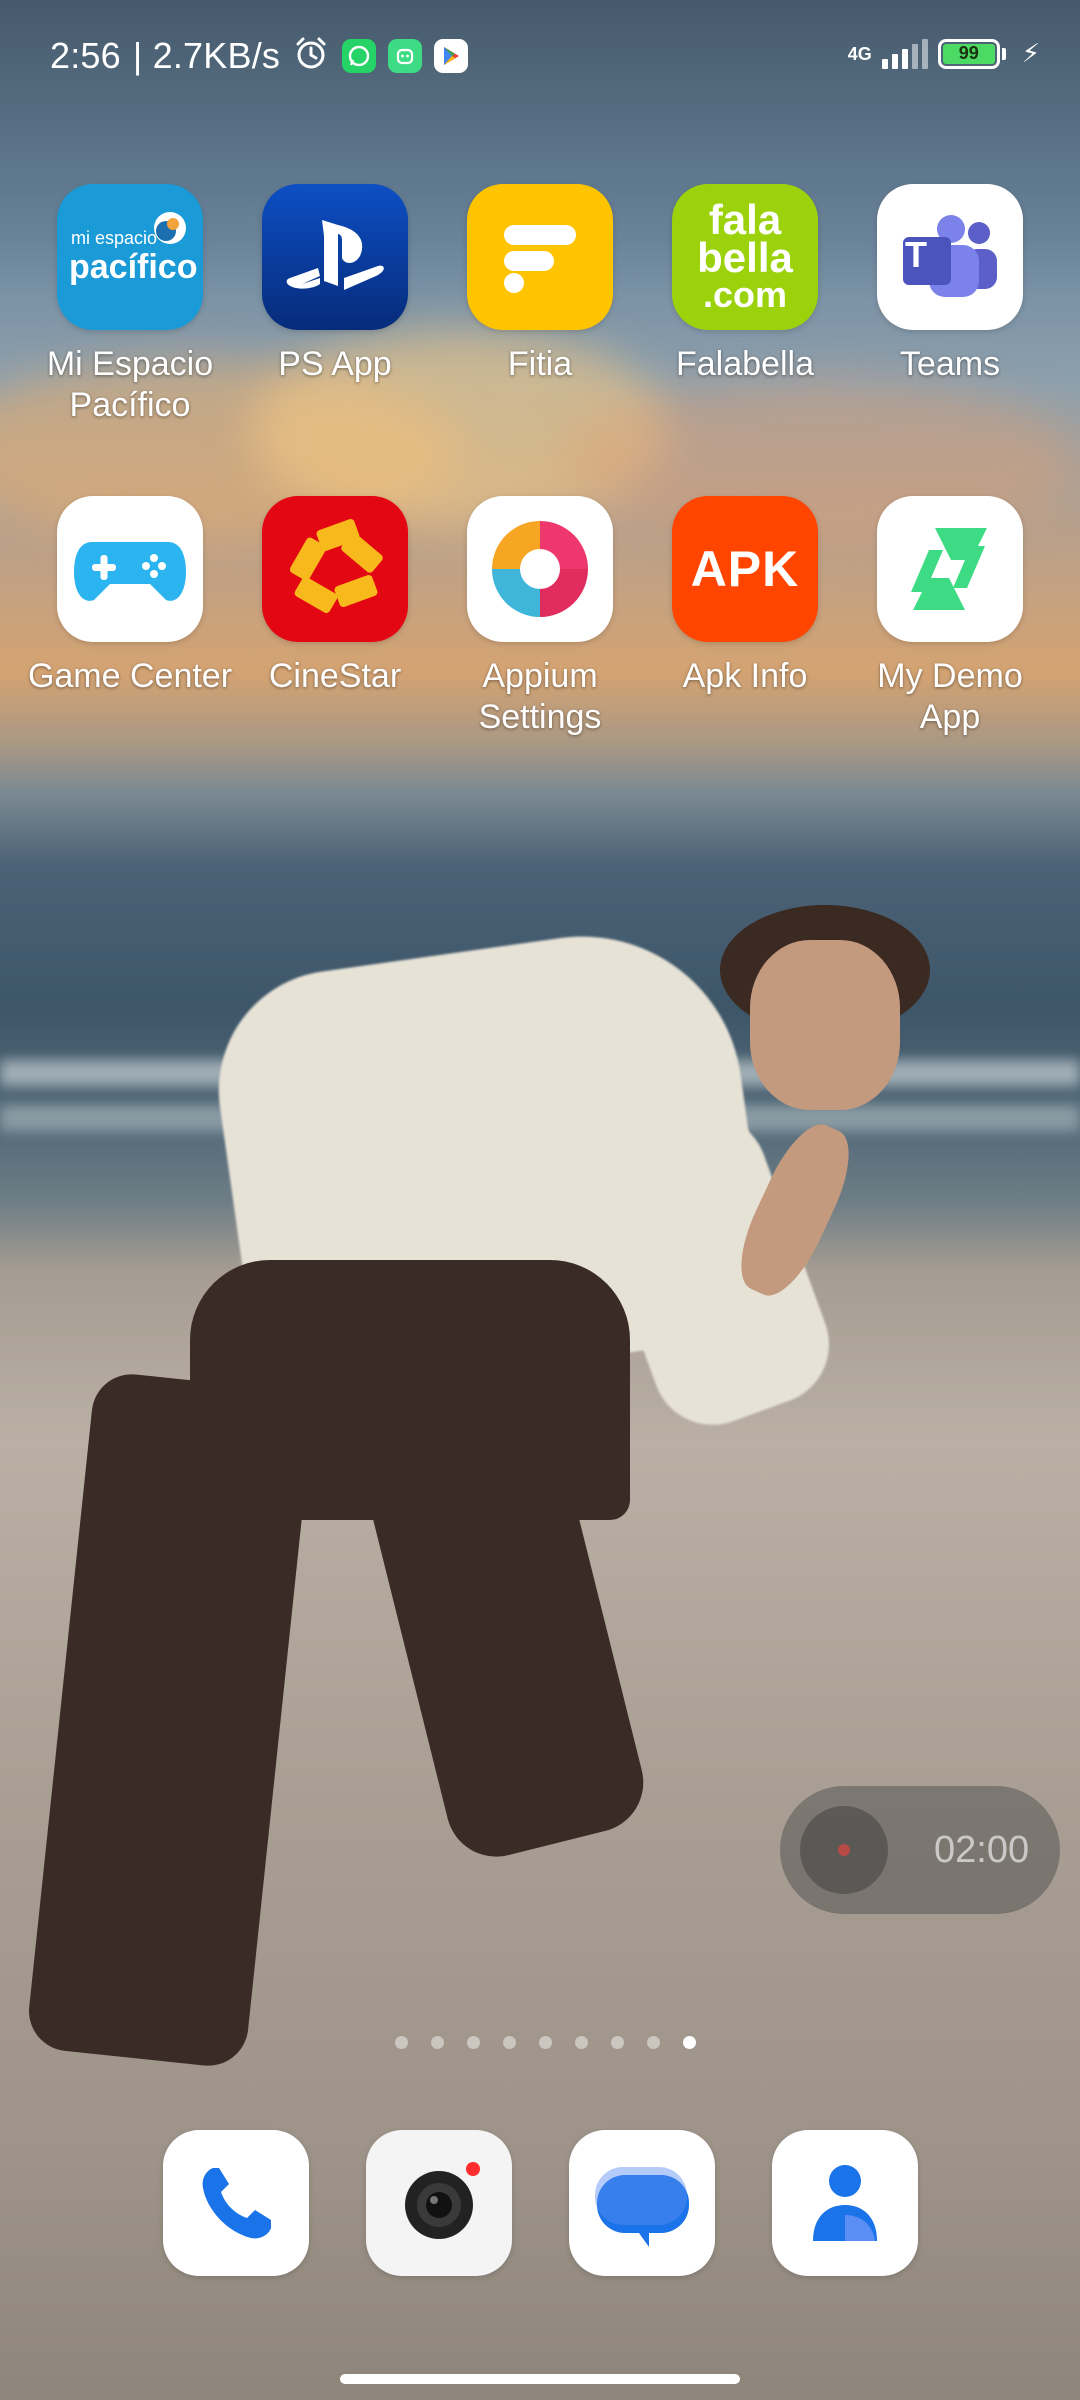 Image resolution: width=1080 pixels, height=2400 pixels. What do you see at coordinates (335, 676) in the screenshot?
I see `app-label: CineStar` at bounding box center [335, 676].